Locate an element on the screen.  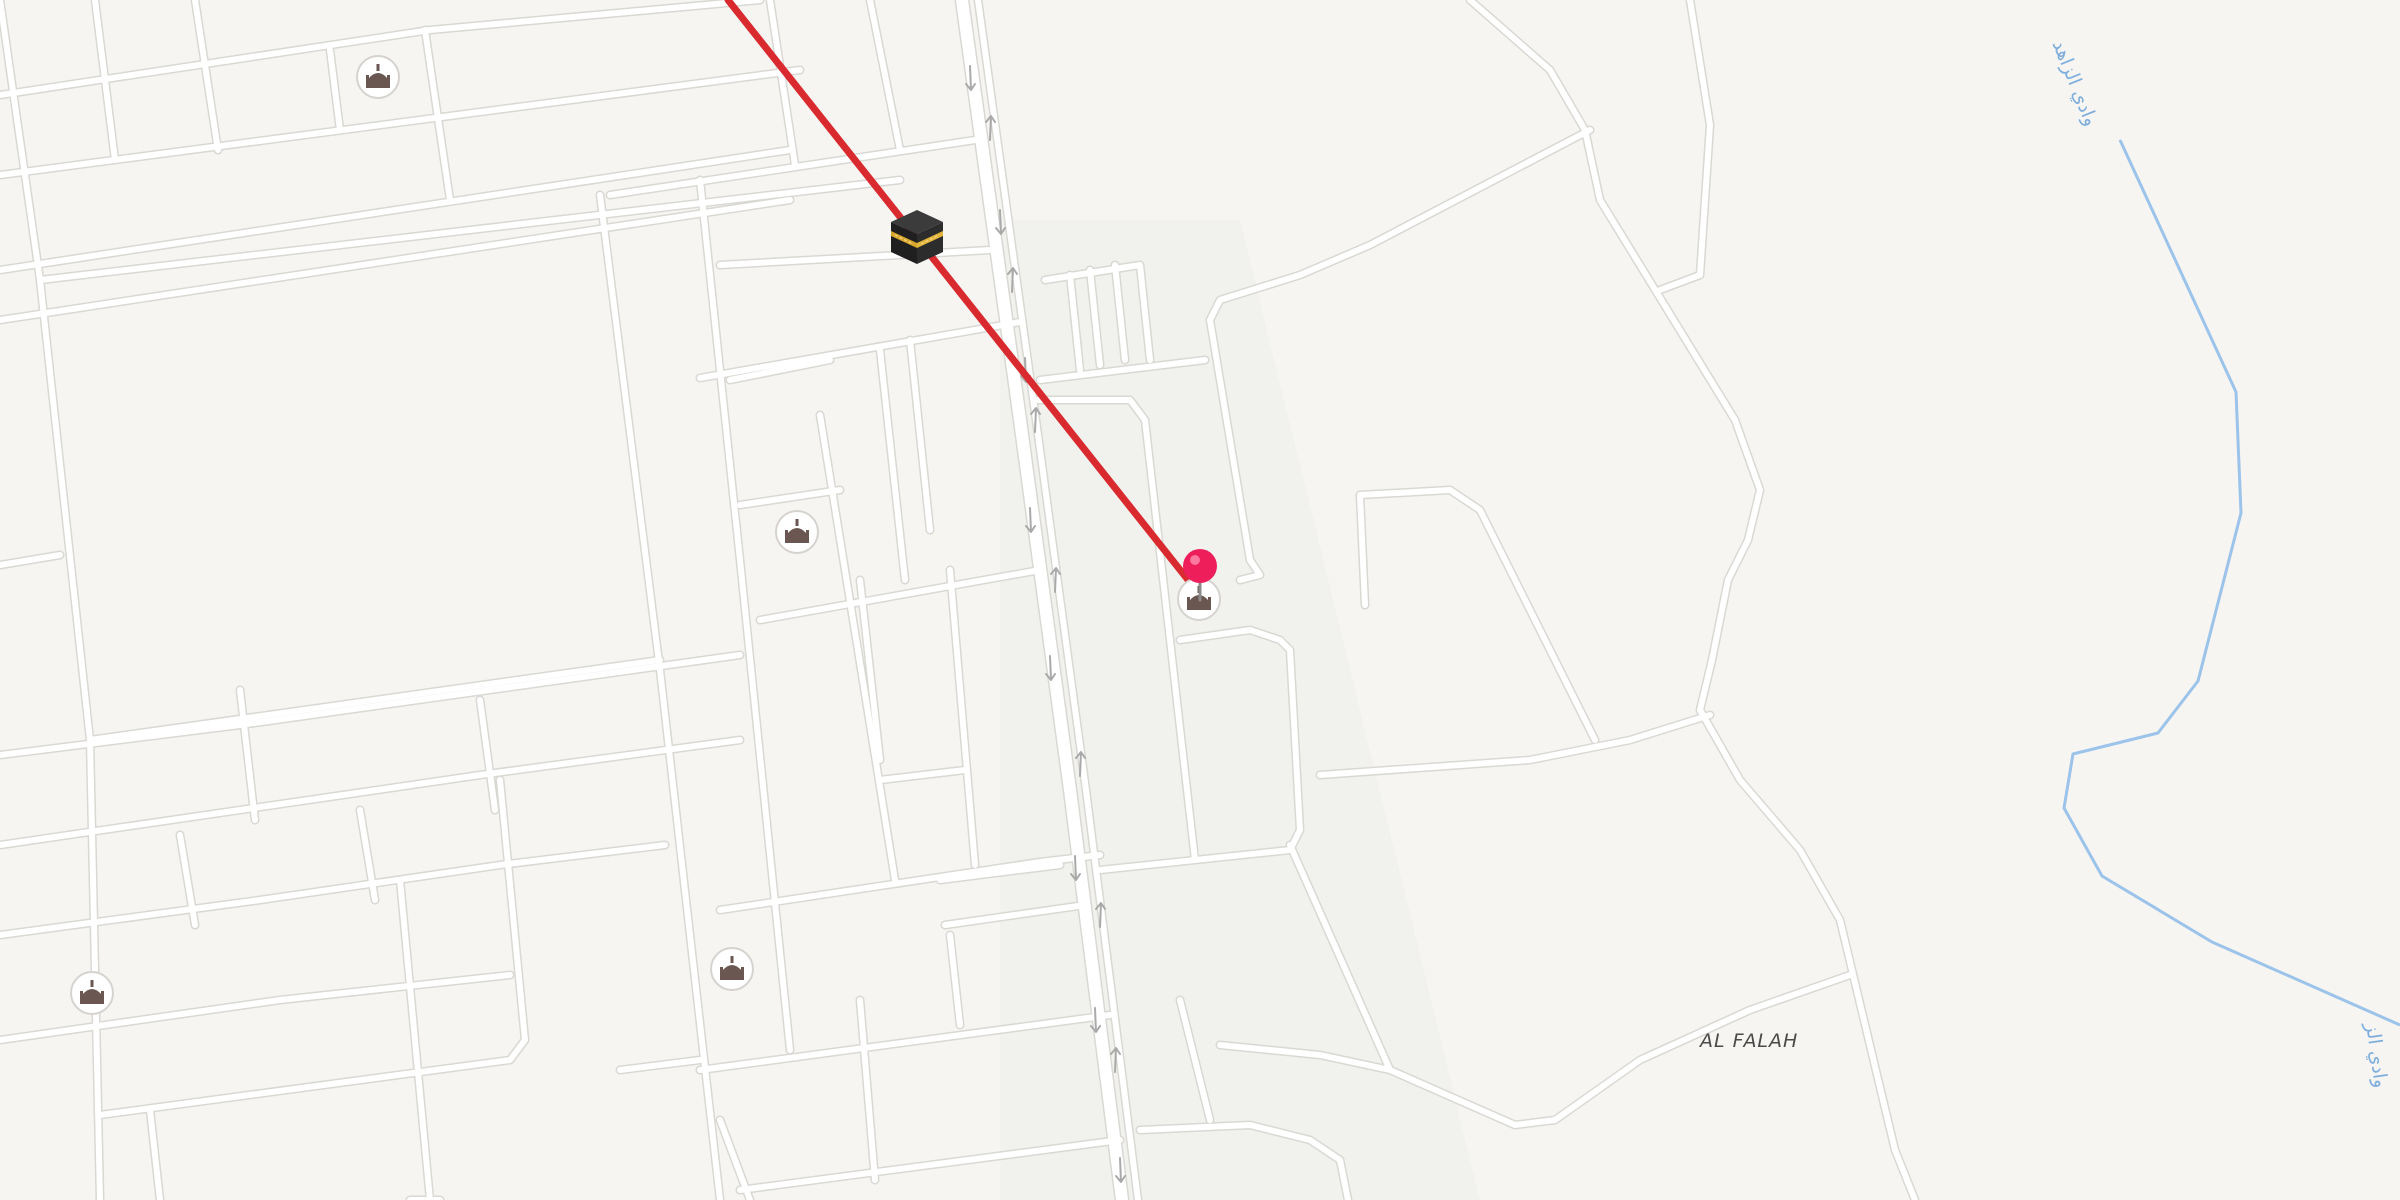
area-label: AL FALAH is located at coordinates (1749, 1041).